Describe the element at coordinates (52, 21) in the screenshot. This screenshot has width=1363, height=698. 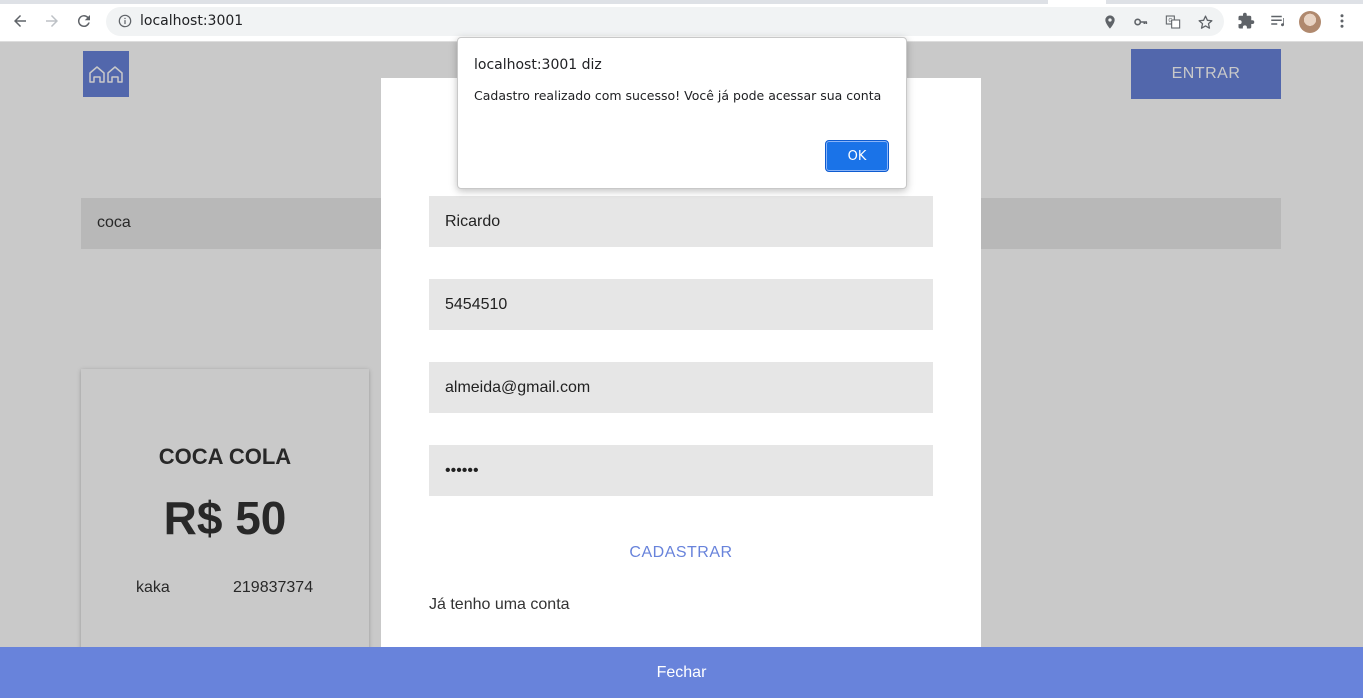
I see `forward-icon` at that location.